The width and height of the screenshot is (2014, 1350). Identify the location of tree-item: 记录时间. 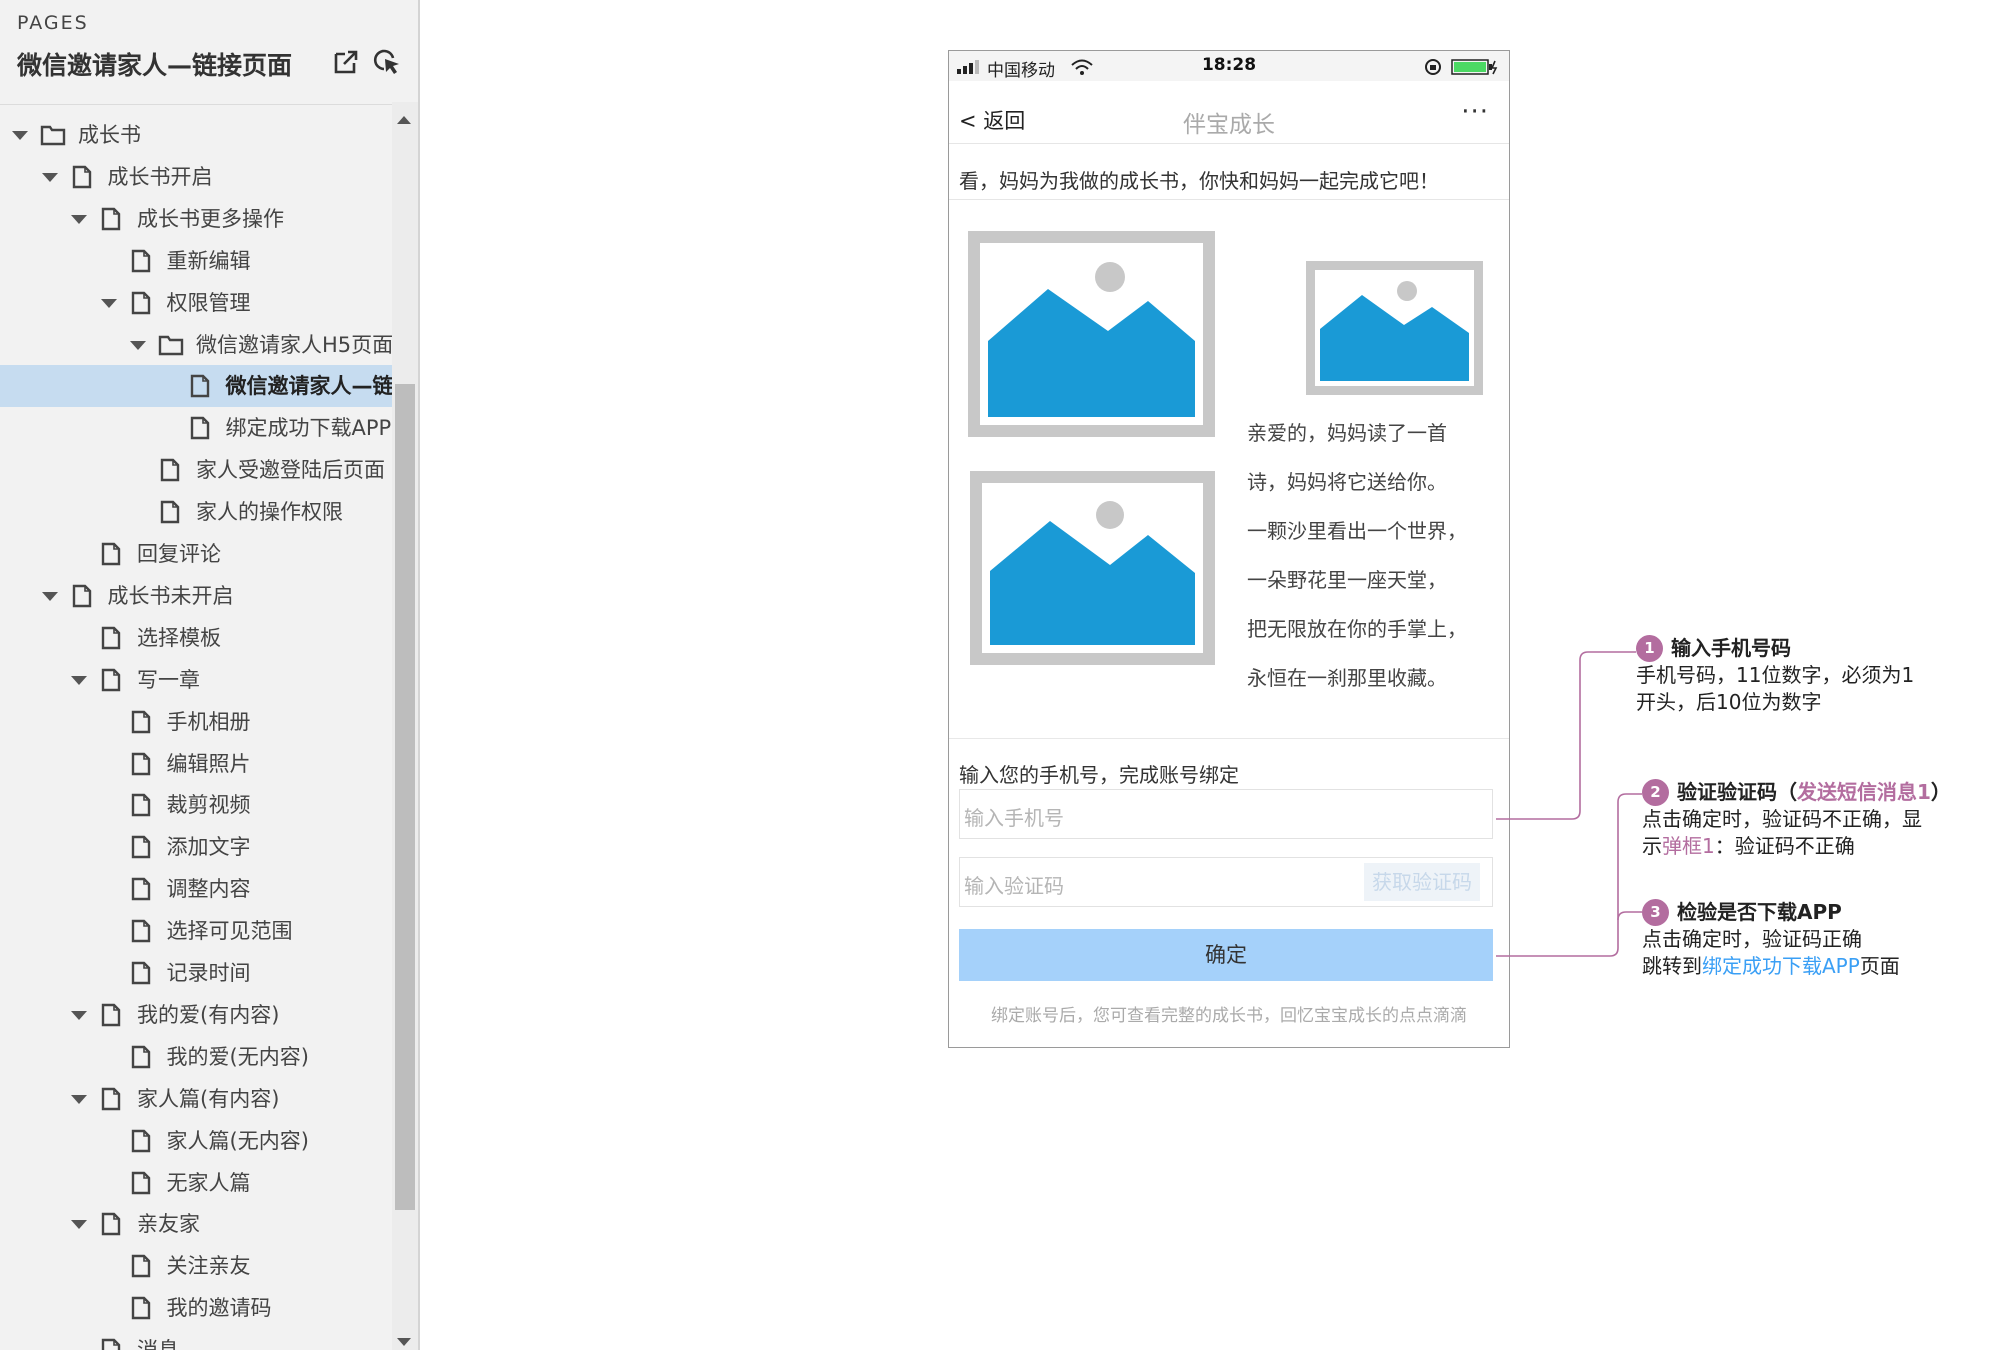
(196, 973).